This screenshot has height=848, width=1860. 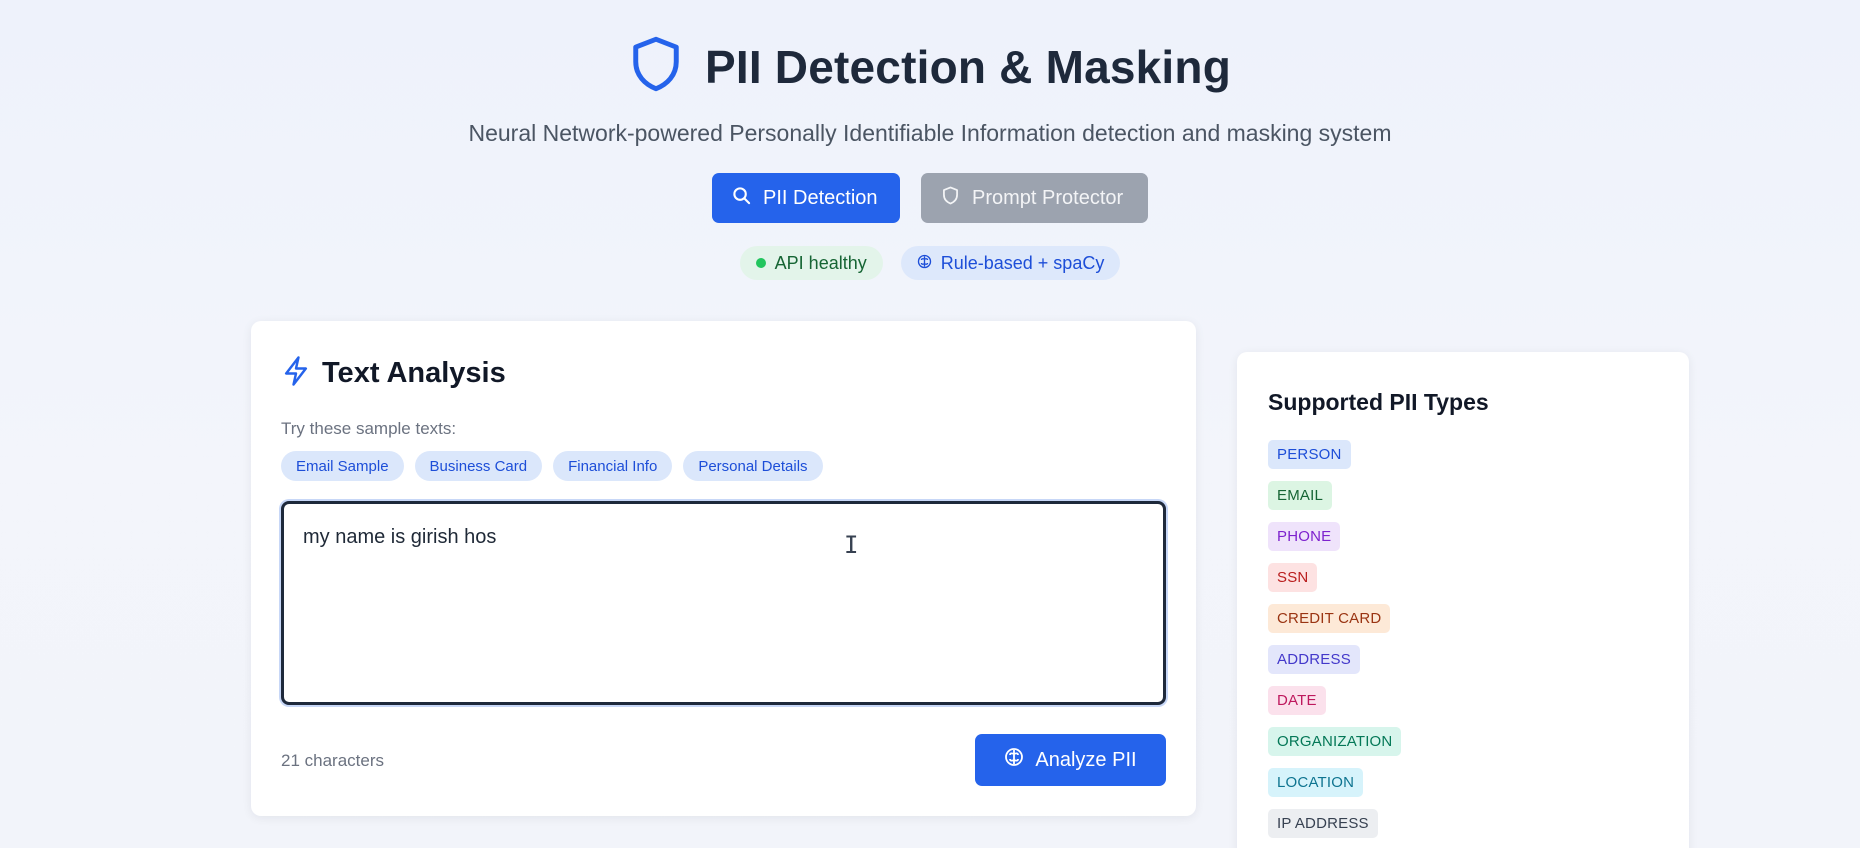 I want to click on pii-type-badge: IP ADDRESS, so click(x=1323, y=823).